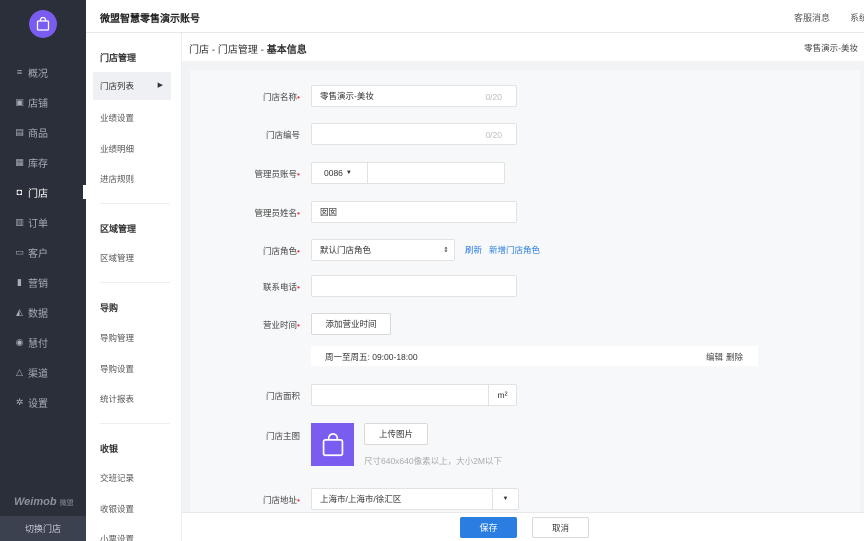 The width and height of the screenshot is (864, 541). Describe the element at coordinates (117, 86) in the screenshot. I see `submenu-item-label: 门店列表` at that location.